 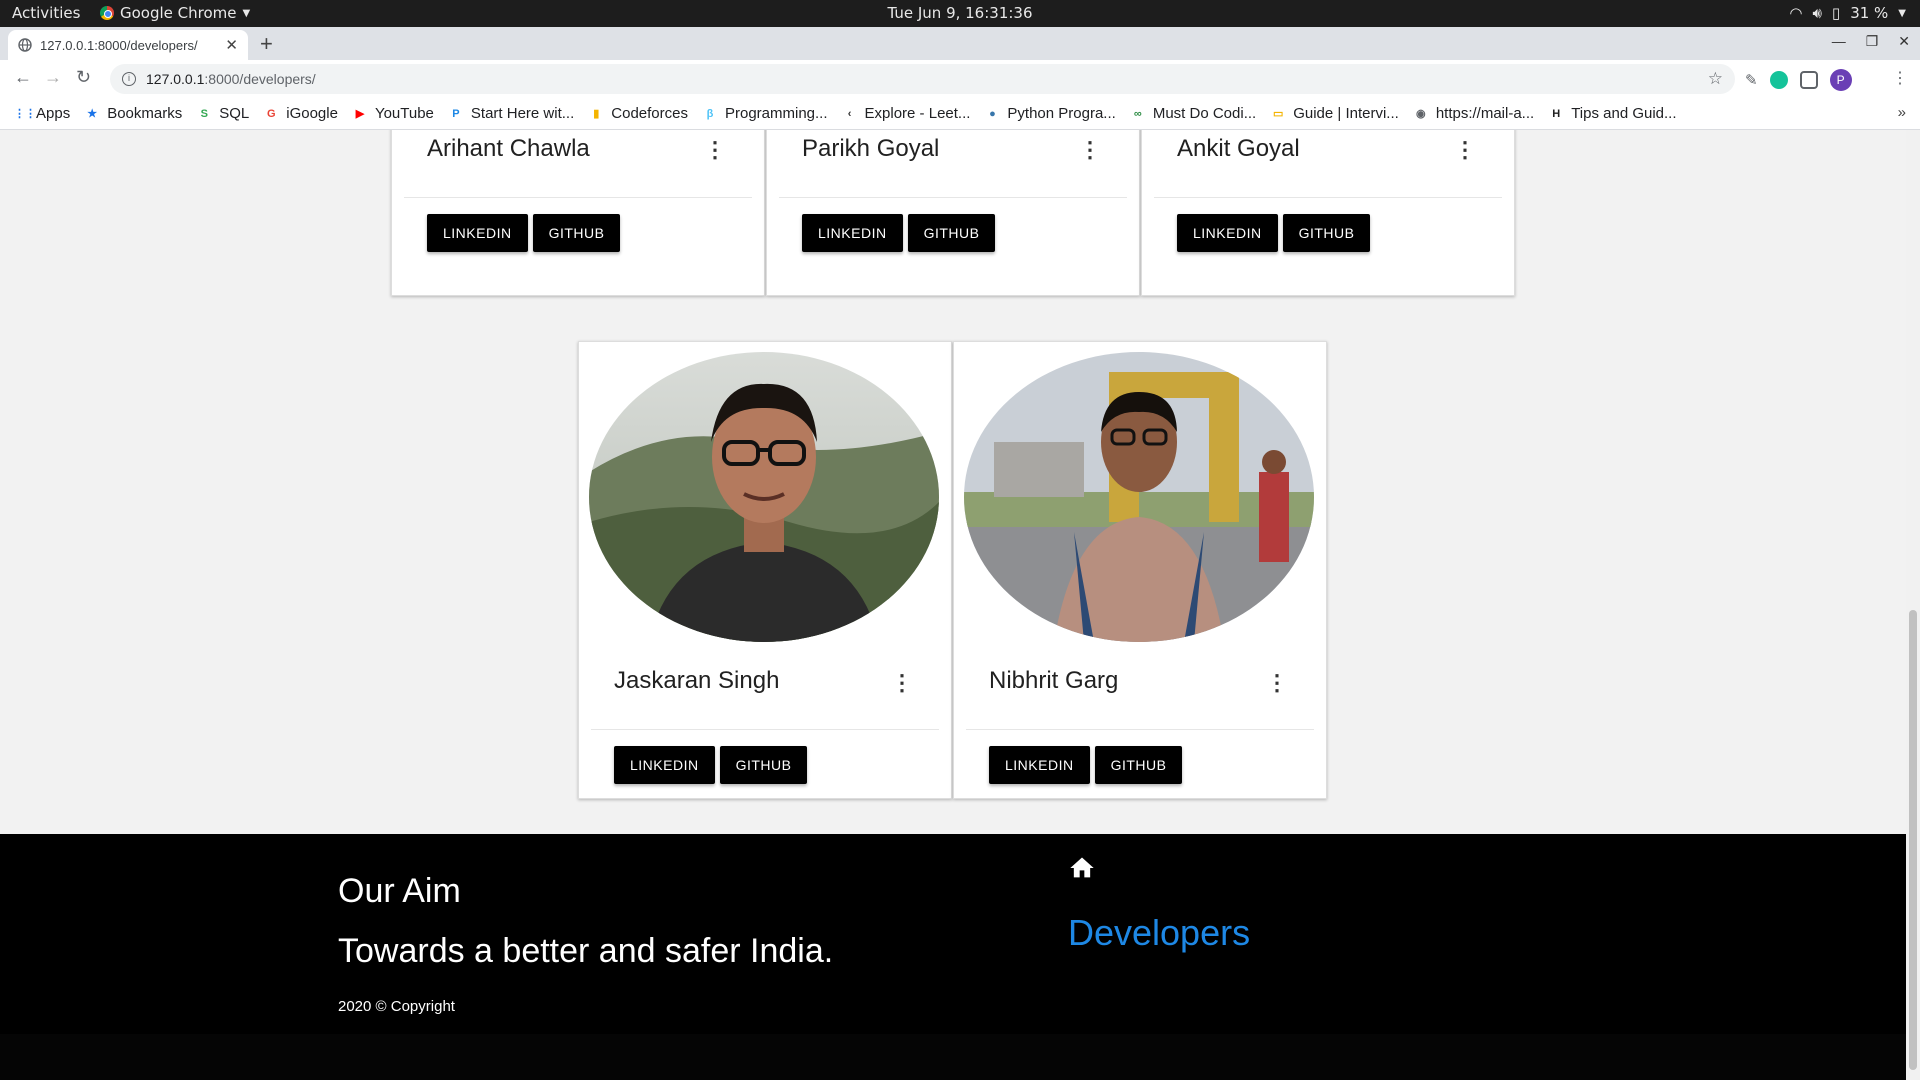 What do you see at coordinates (1238, 148) in the screenshot?
I see `developer-name: Ankit Goyal` at bounding box center [1238, 148].